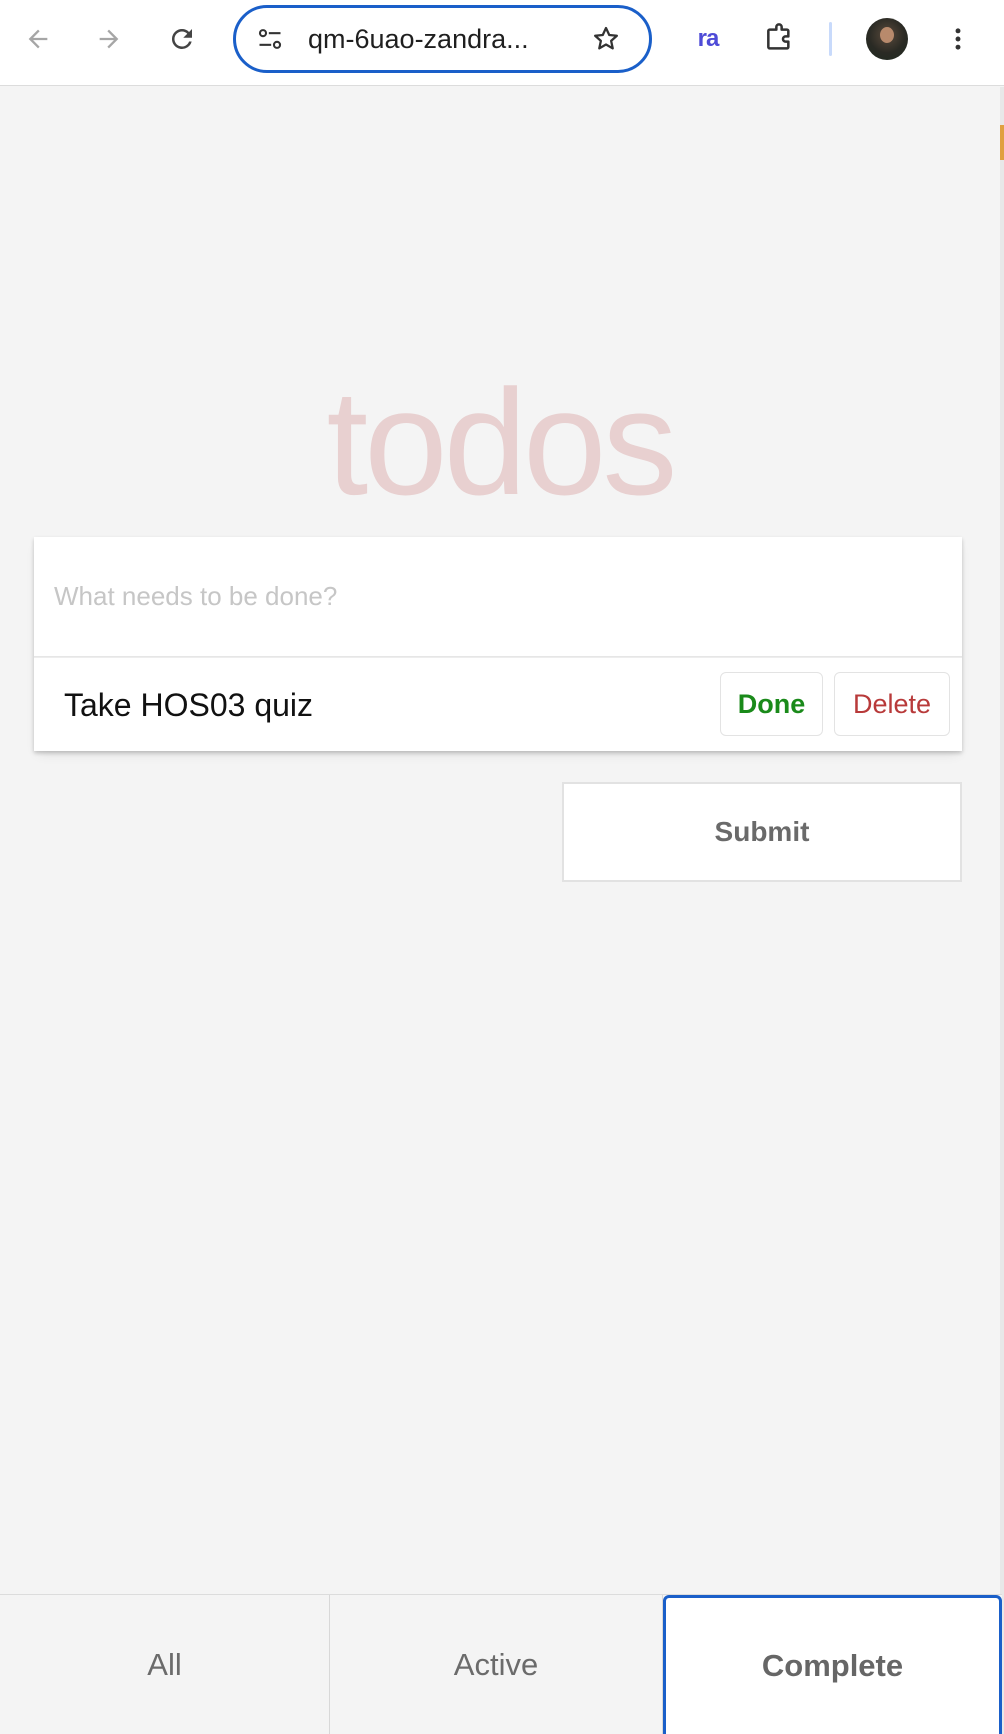 Image resolution: width=1004 pixels, height=1734 pixels. I want to click on todo-card: Take HOS03 quiz Done Delete, so click(498, 644).